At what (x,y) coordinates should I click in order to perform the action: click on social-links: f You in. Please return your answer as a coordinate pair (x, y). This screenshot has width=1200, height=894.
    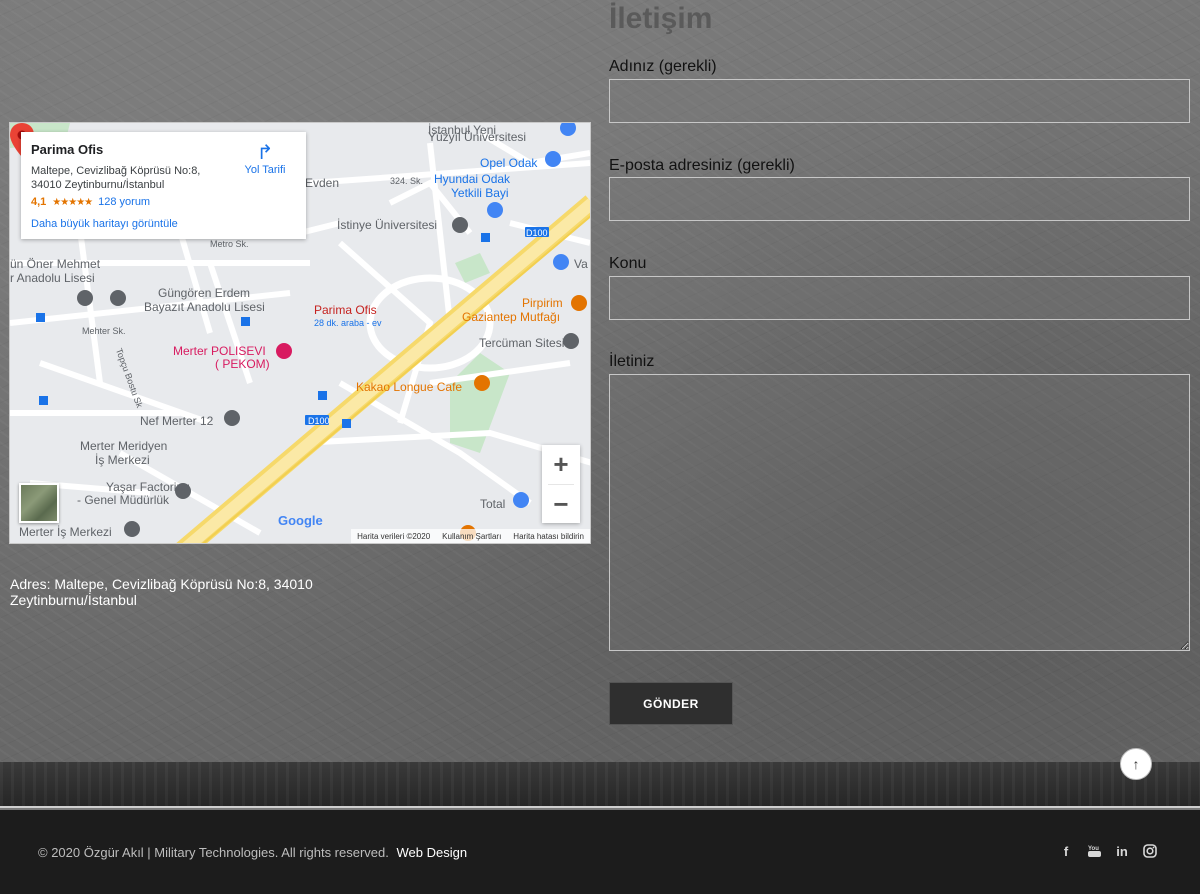
    Looking at the image, I should click on (1108, 851).